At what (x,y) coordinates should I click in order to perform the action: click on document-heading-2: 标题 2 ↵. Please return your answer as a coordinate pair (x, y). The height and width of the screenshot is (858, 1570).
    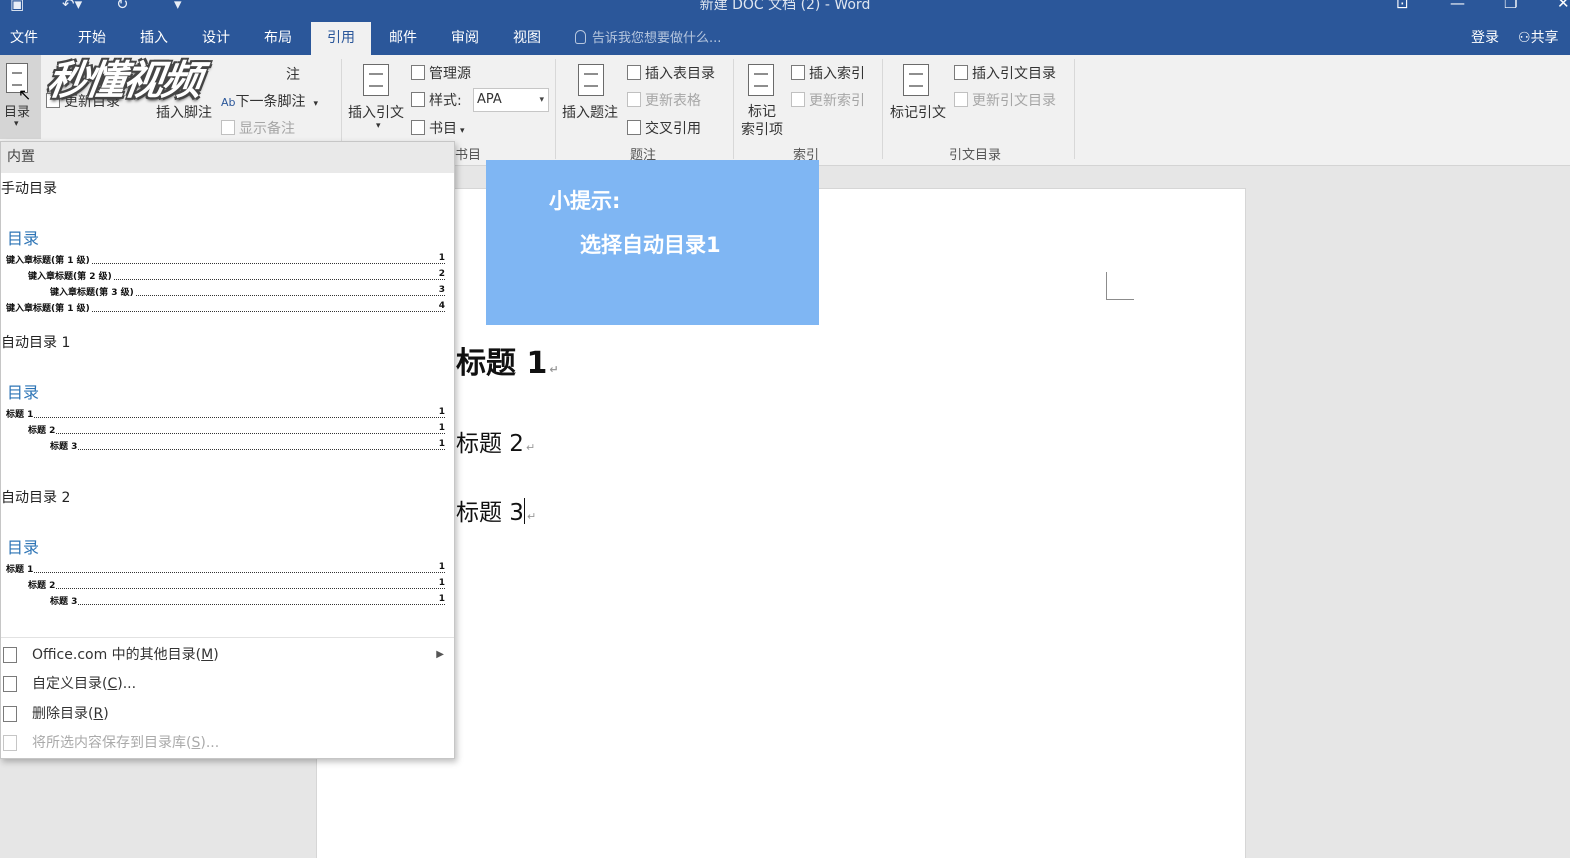
    Looking at the image, I should click on (495, 441).